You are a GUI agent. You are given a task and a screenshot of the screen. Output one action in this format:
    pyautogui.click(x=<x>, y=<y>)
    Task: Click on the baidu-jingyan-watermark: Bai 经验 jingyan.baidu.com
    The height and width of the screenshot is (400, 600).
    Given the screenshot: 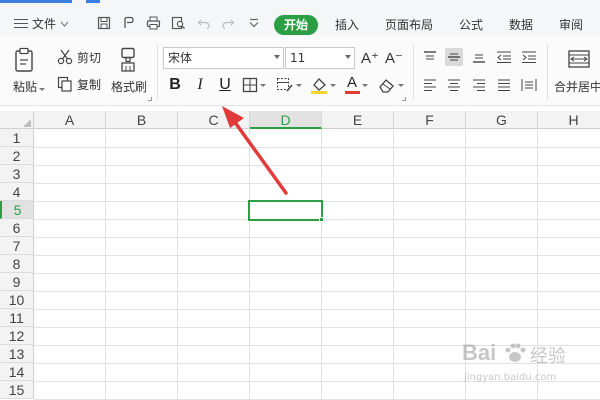 What is the action you would take?
    pyautogui.click(x=522, y=366)
    